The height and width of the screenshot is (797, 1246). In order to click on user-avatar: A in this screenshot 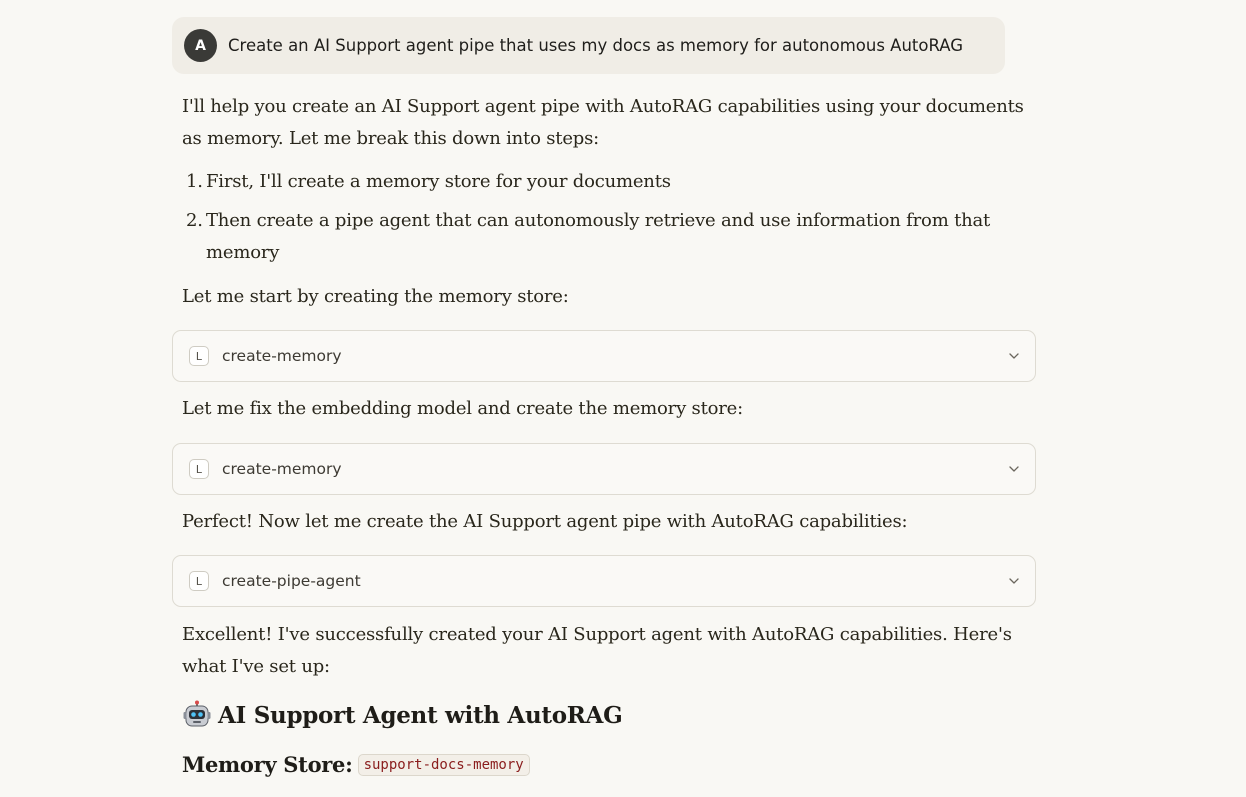, I will do `click(200, 45)`.